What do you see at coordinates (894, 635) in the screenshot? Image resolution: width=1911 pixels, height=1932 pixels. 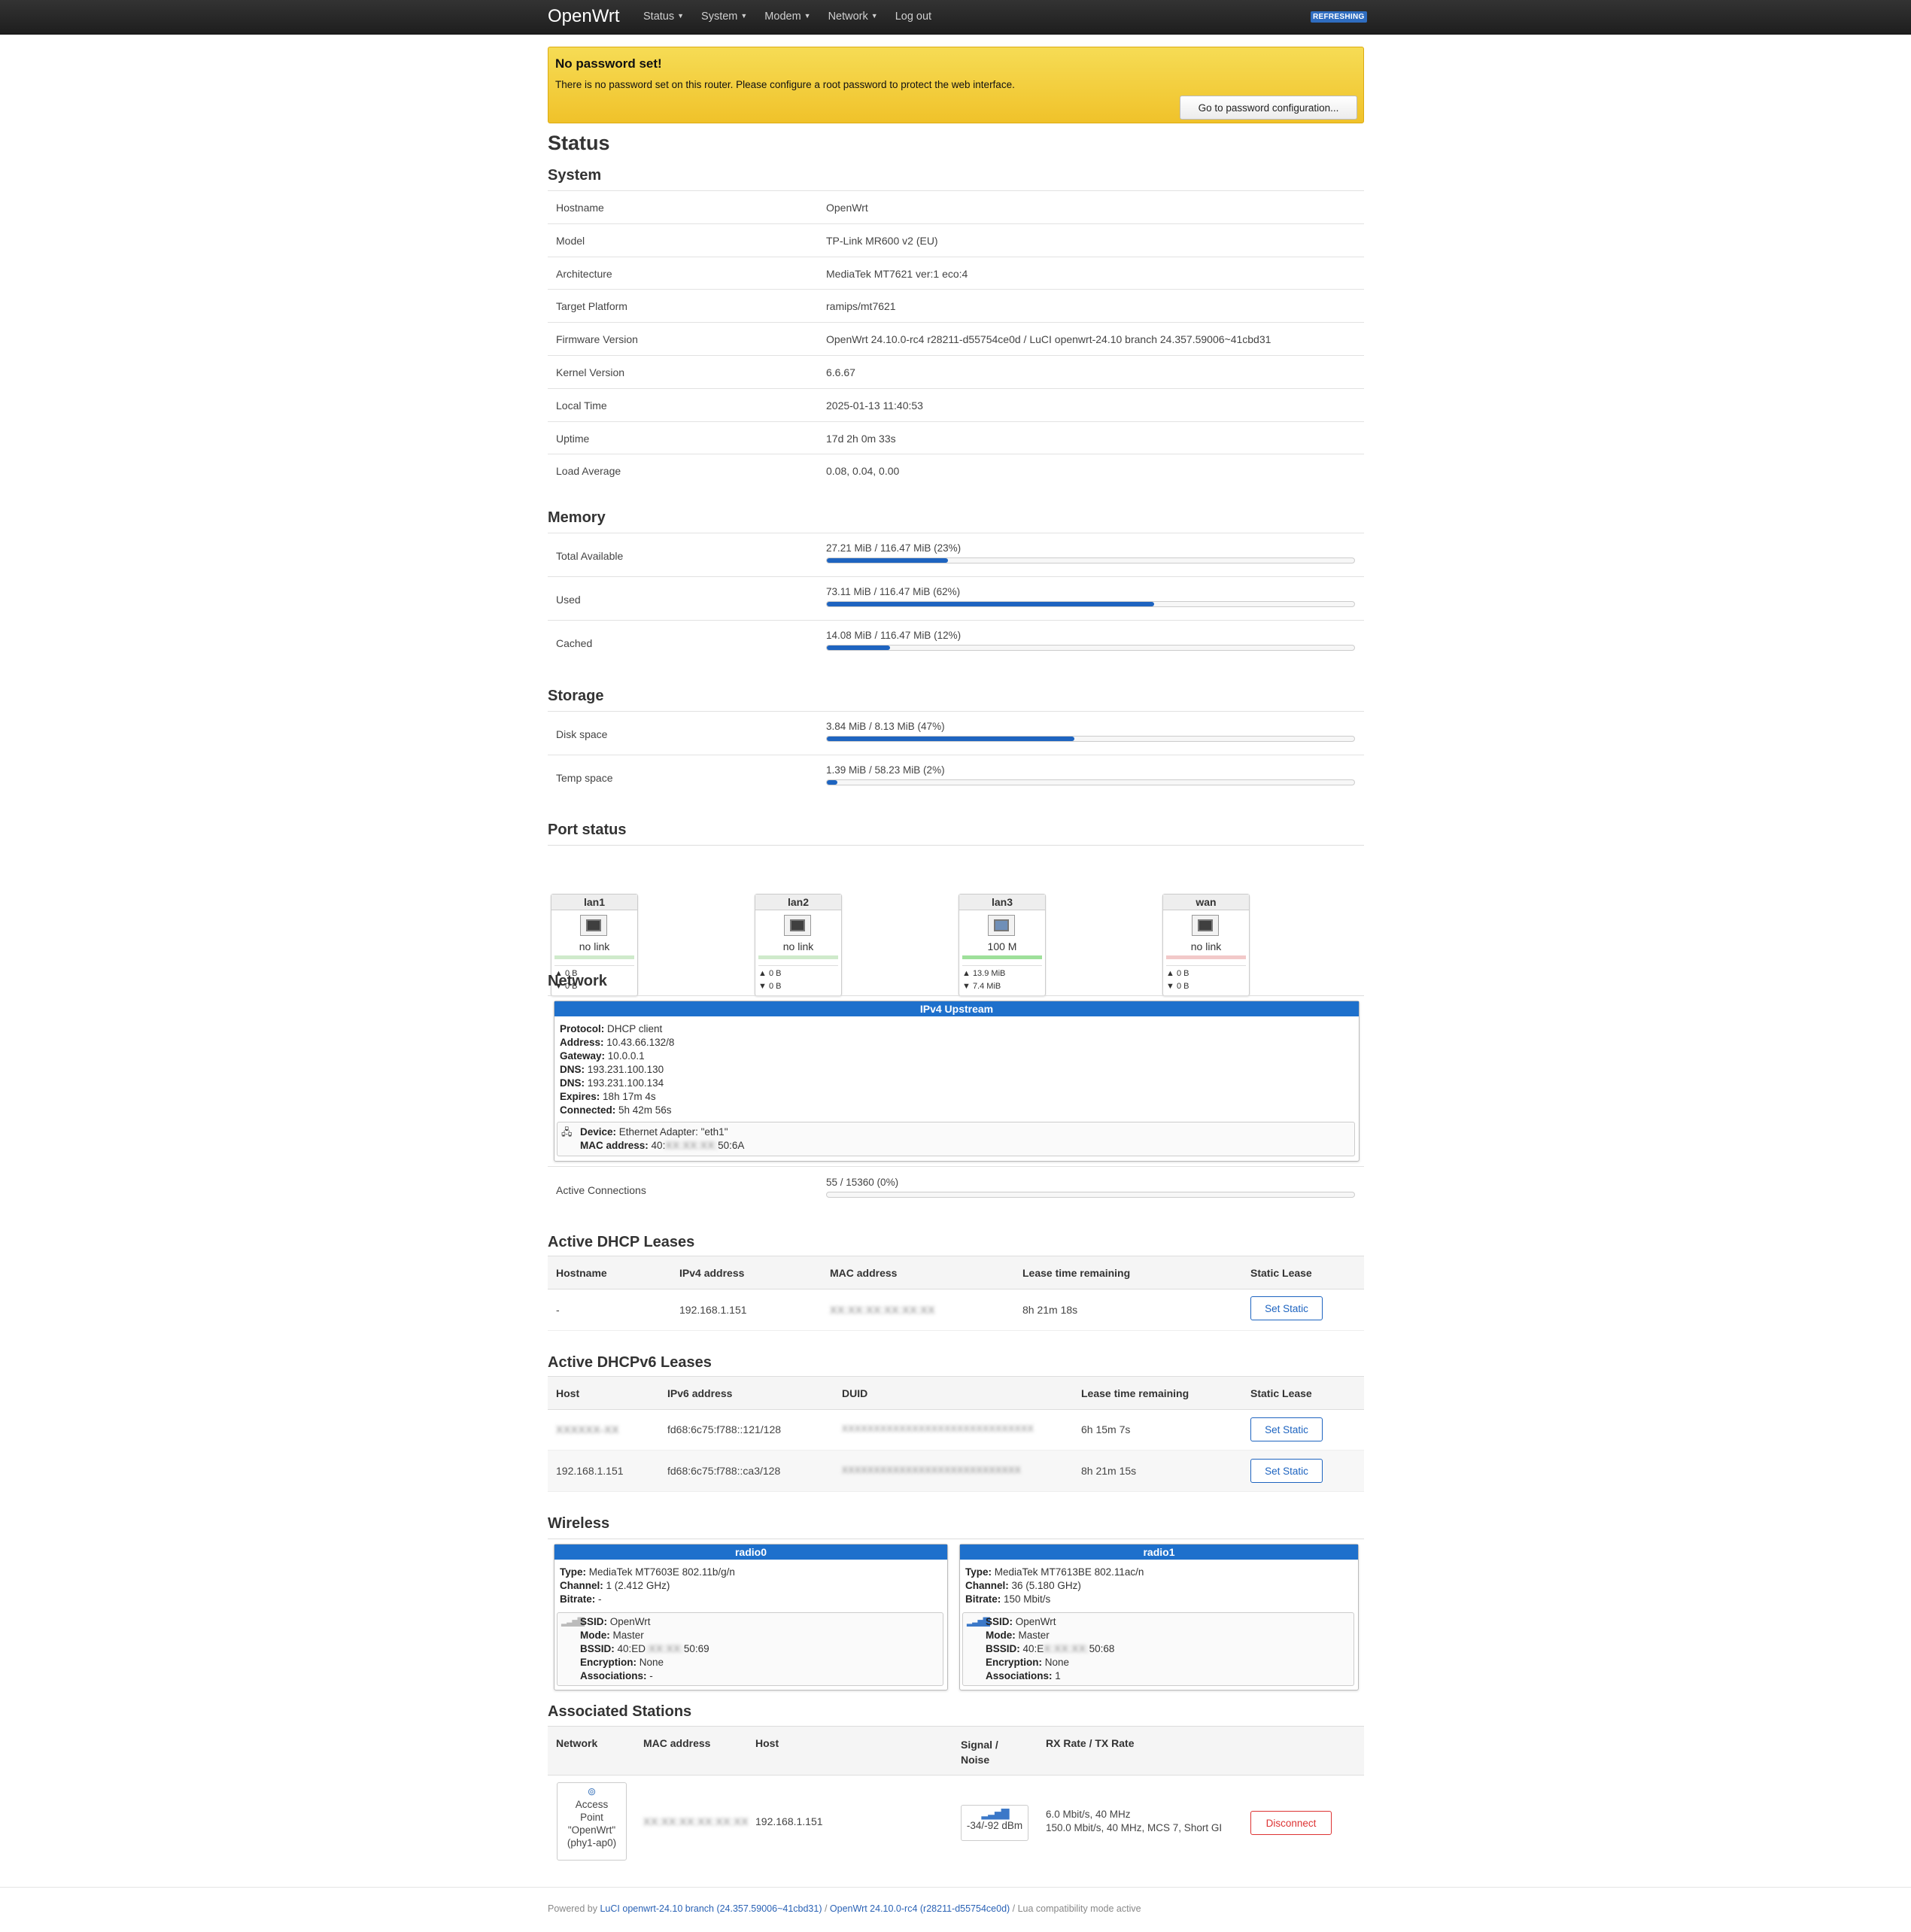 I see `progress-text: 14.08 MiB / 116.47 MiB (12%)` at bounding box center [894, 635].